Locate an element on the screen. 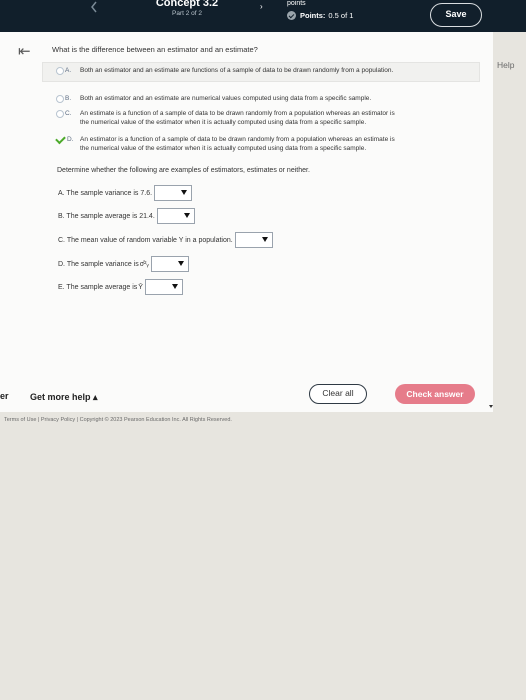  item-d-row: D. The sample variance is σ̂²ᵧ is located at coordinates (123, 264).